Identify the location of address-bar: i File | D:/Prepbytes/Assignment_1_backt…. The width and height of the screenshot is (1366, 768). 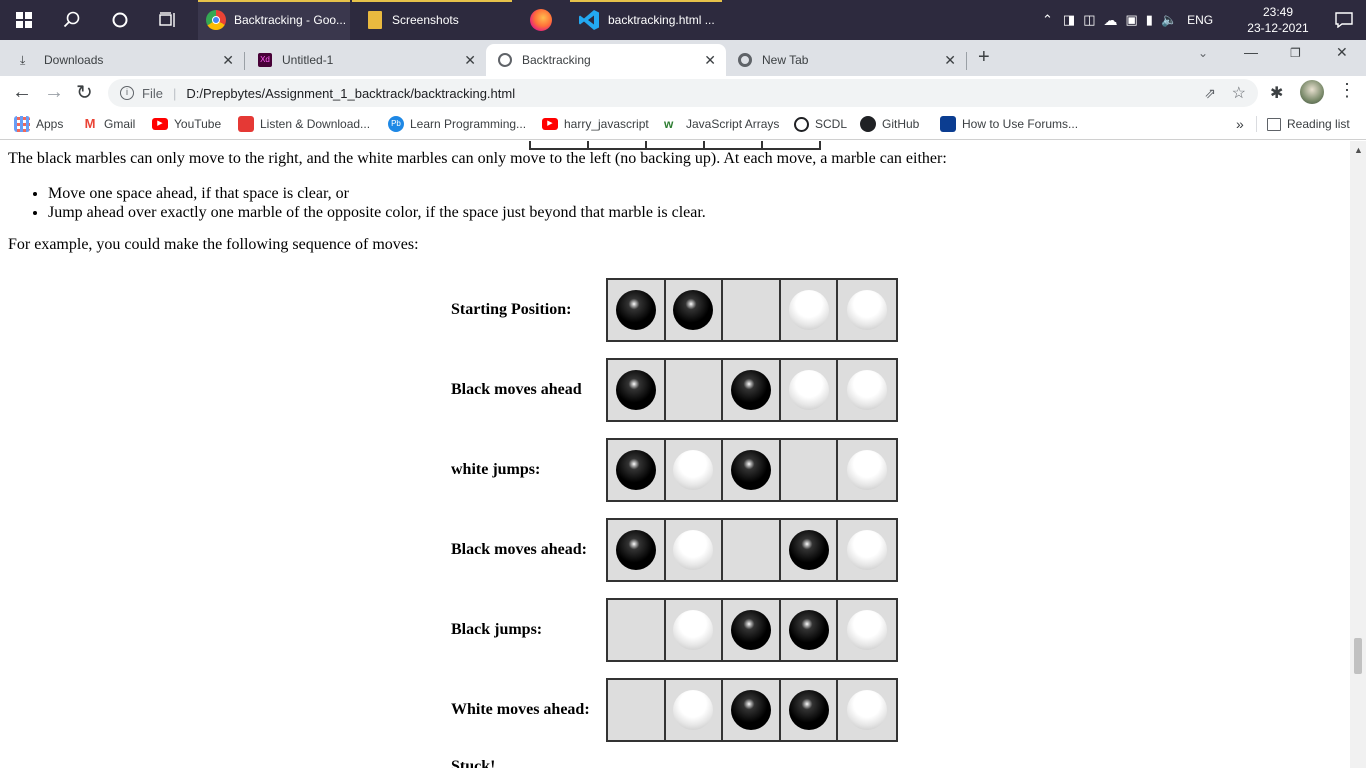
(683, 93).